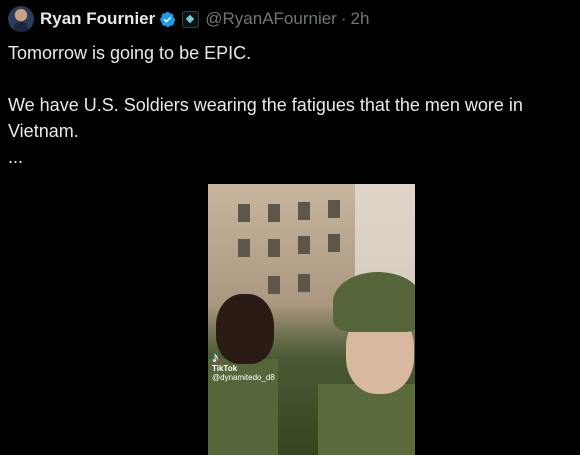 The height and width of the screenshot is (455, 580). I want to click on tiktok-brand: TikTok, so click(225, 368).